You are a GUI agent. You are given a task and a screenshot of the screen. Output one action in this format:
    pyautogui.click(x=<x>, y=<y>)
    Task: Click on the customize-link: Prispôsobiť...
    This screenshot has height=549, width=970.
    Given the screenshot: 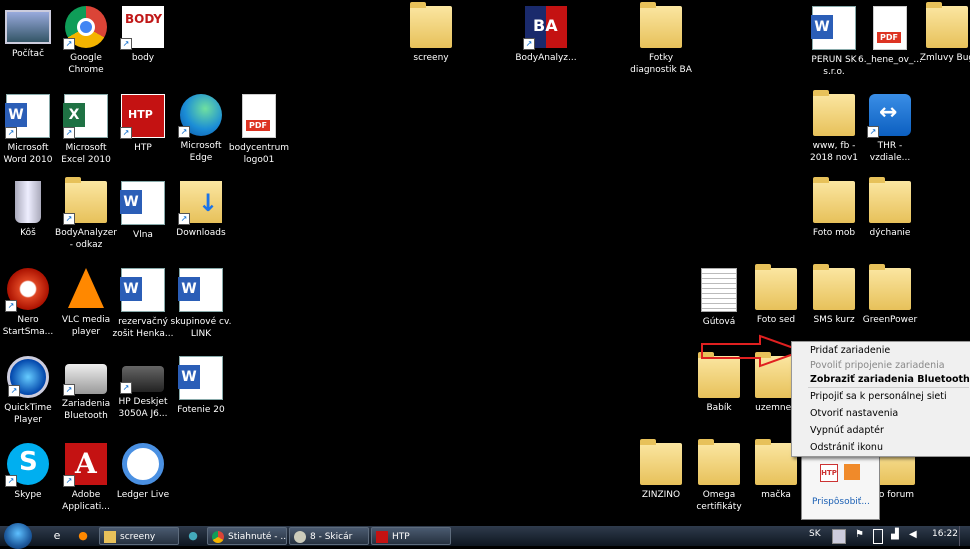 What is the action you would take?
    pyautogui.click(x=841, y=502)
    